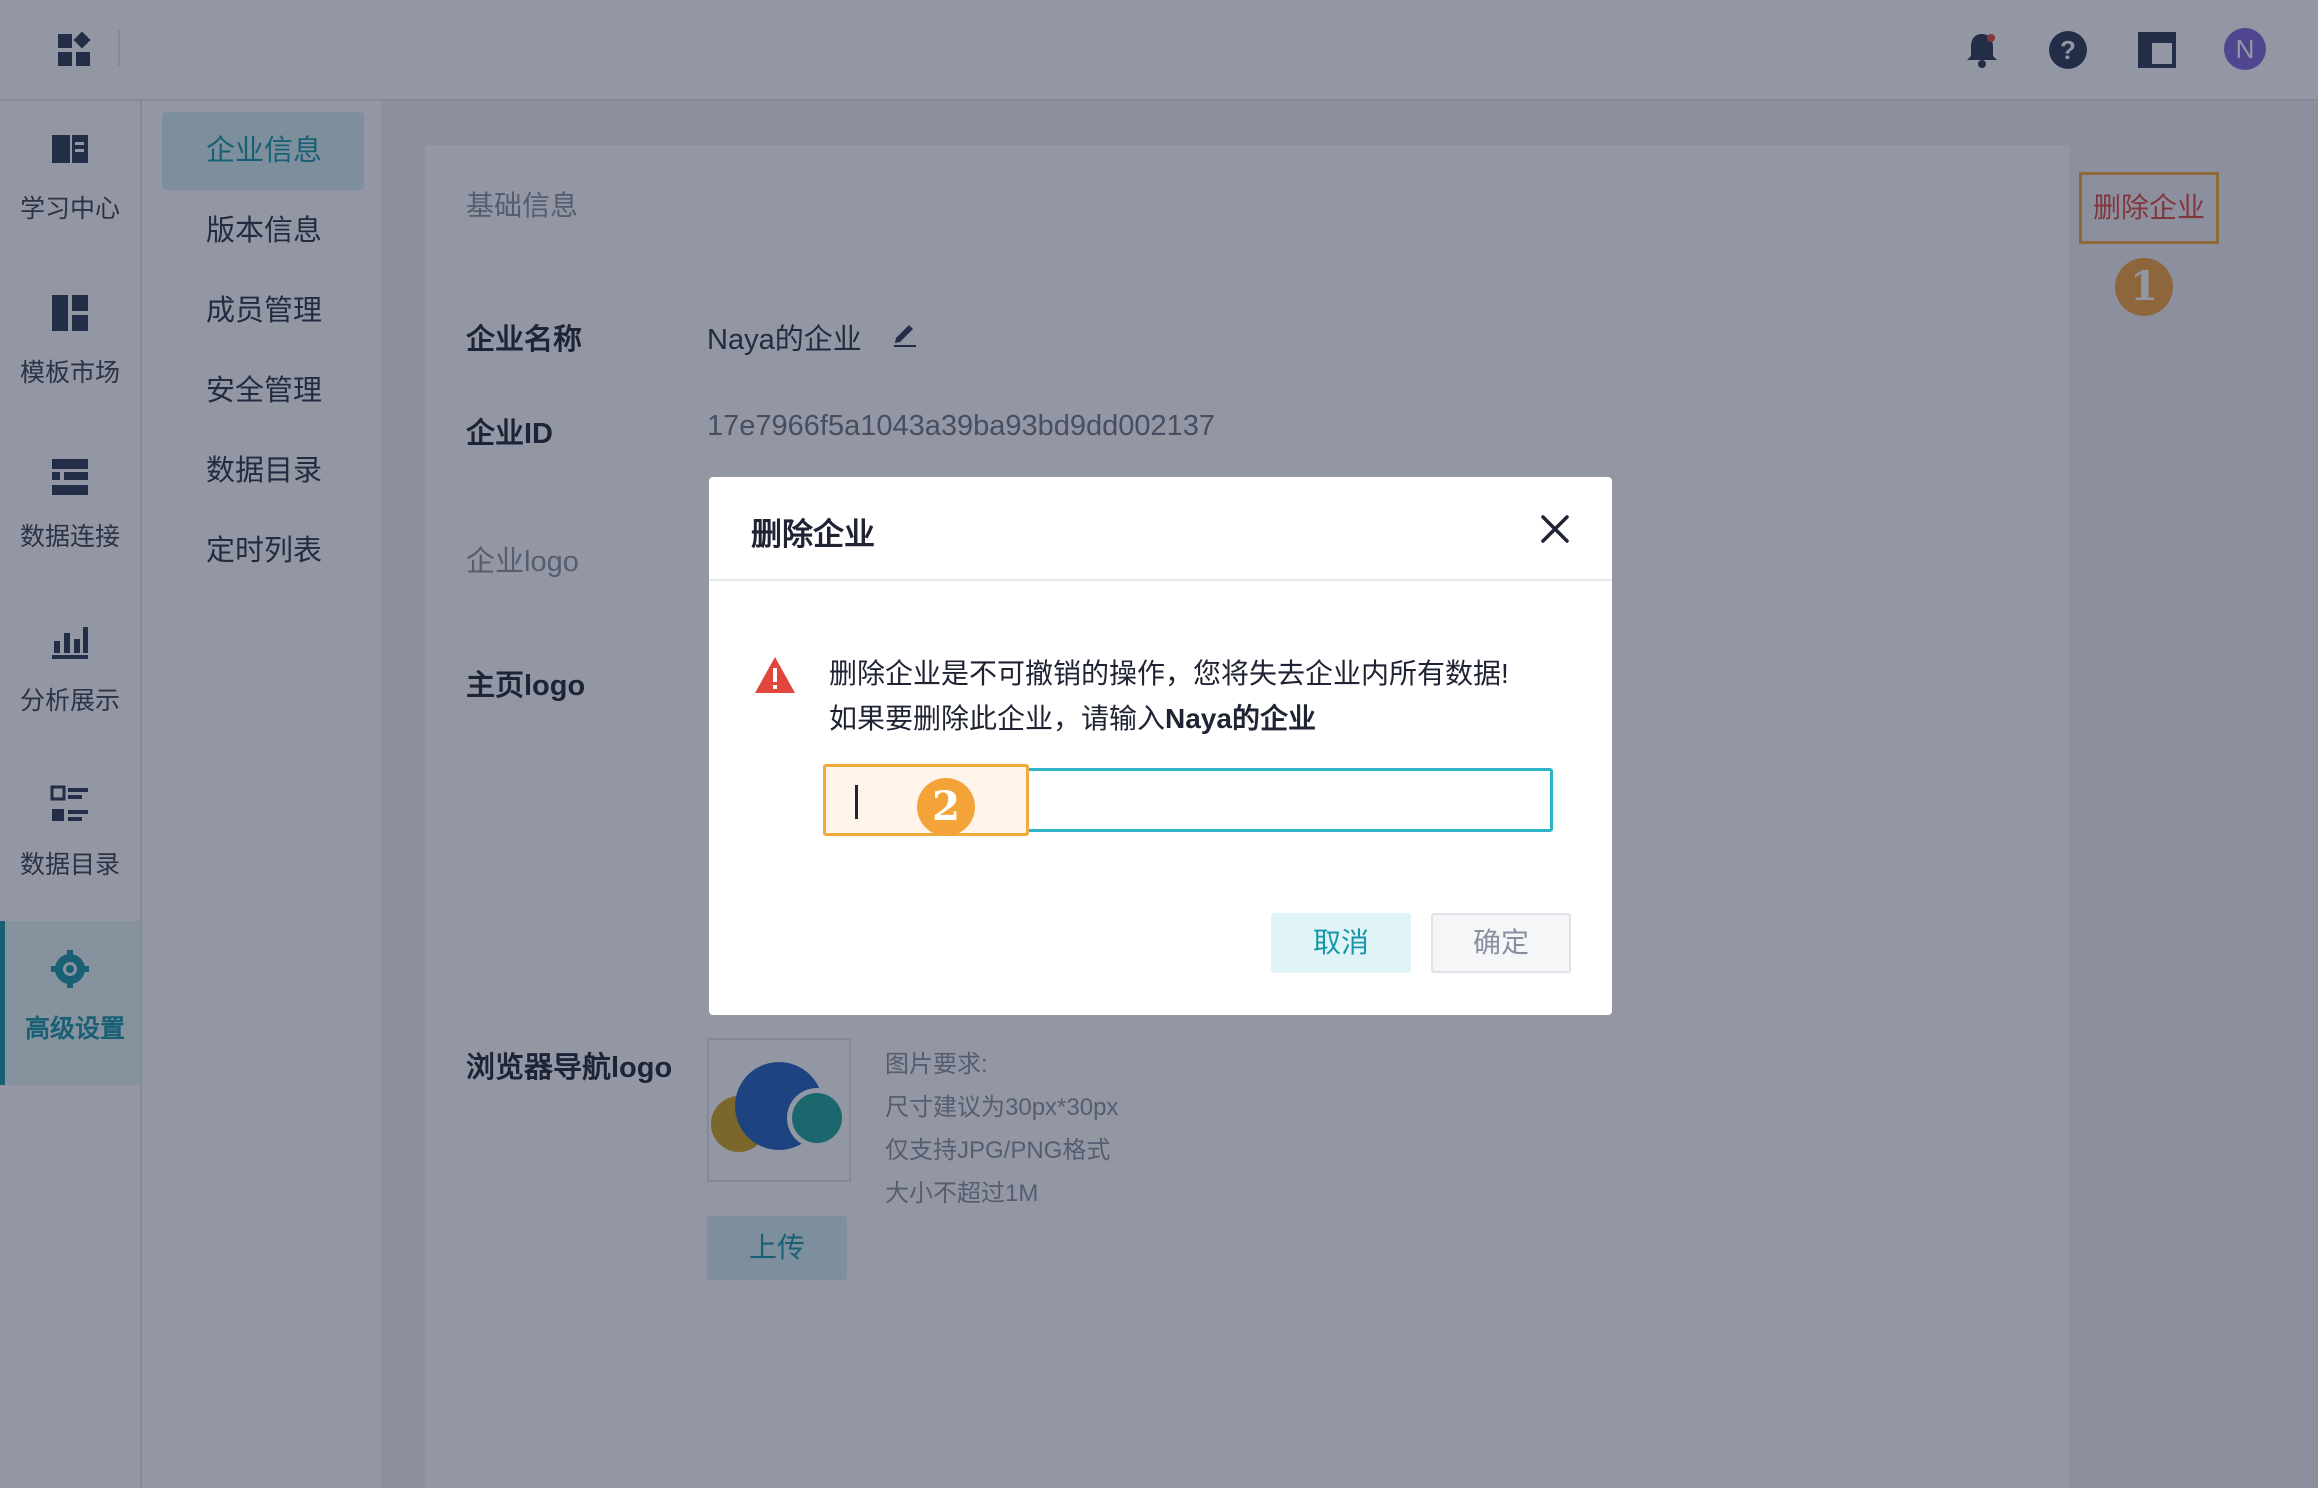 This screenshot has height=1488, width=2318. Describe the element at coordinates (1169, 673) in the screenshot. I see `warning-message: 删除企业是不可撤销的操作，您将失去企业内所有数据!` at that location.